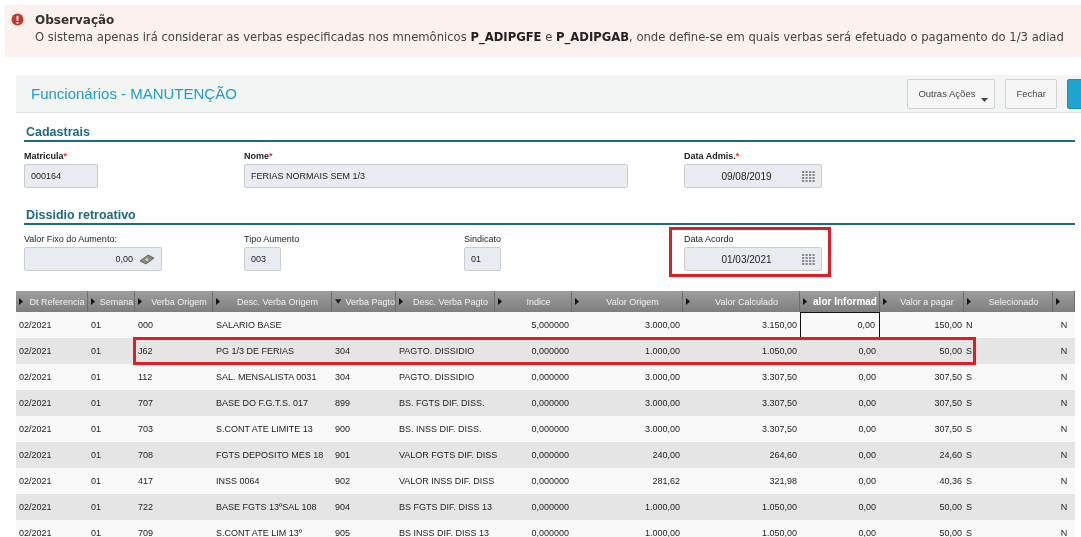  I want to click on close-button: Fechar, so click(1031, 93).